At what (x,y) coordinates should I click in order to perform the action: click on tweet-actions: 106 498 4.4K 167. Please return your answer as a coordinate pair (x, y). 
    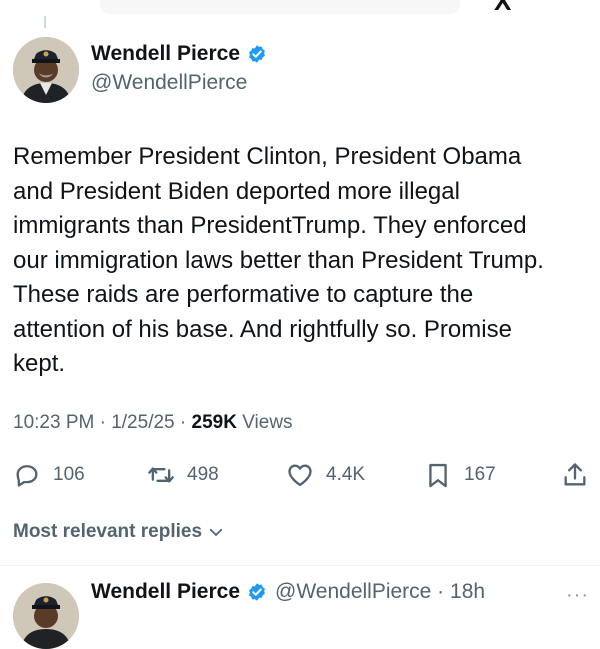
    Looking at the image, I should click on (300, 475).